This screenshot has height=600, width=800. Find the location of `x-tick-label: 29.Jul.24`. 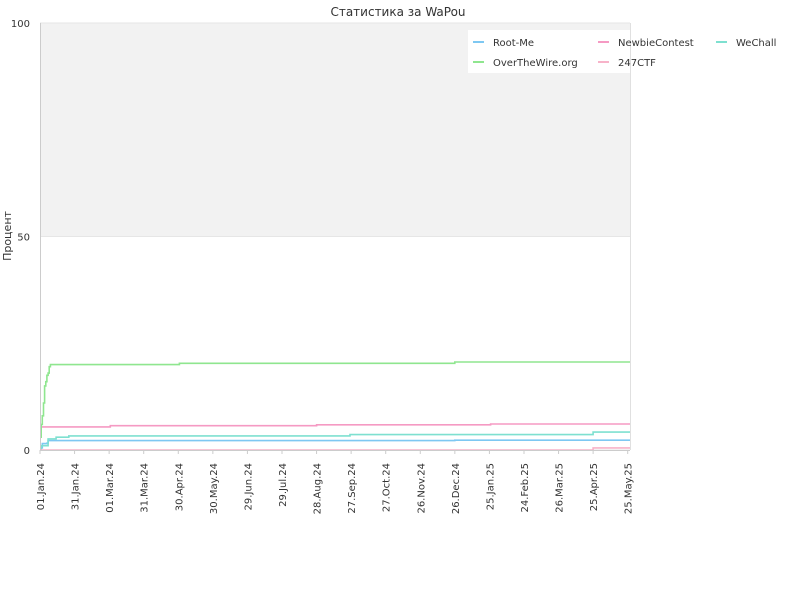

x-tick-label: 29.Jul.24 is located at coordinates (283, 485).